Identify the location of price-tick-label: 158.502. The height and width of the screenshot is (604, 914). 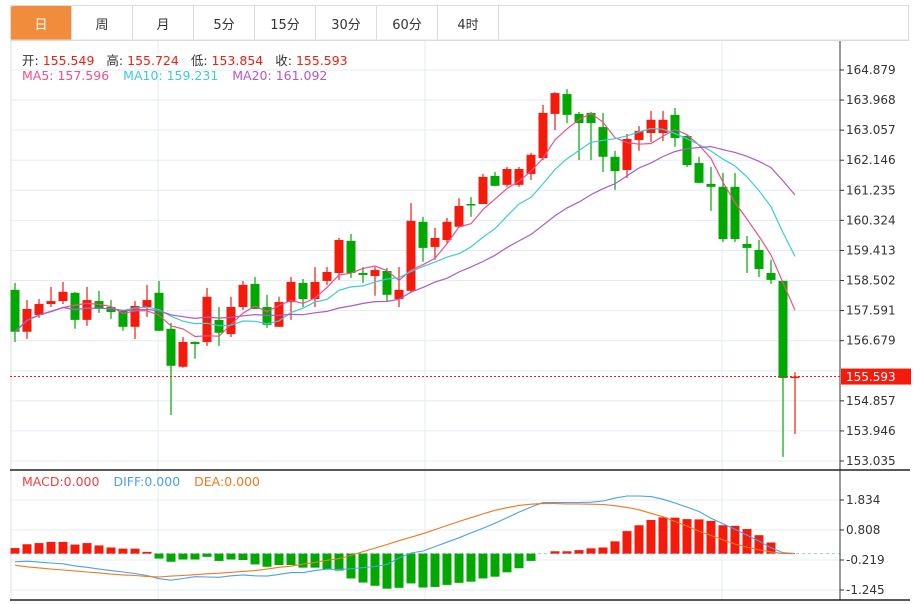
(871, 281).